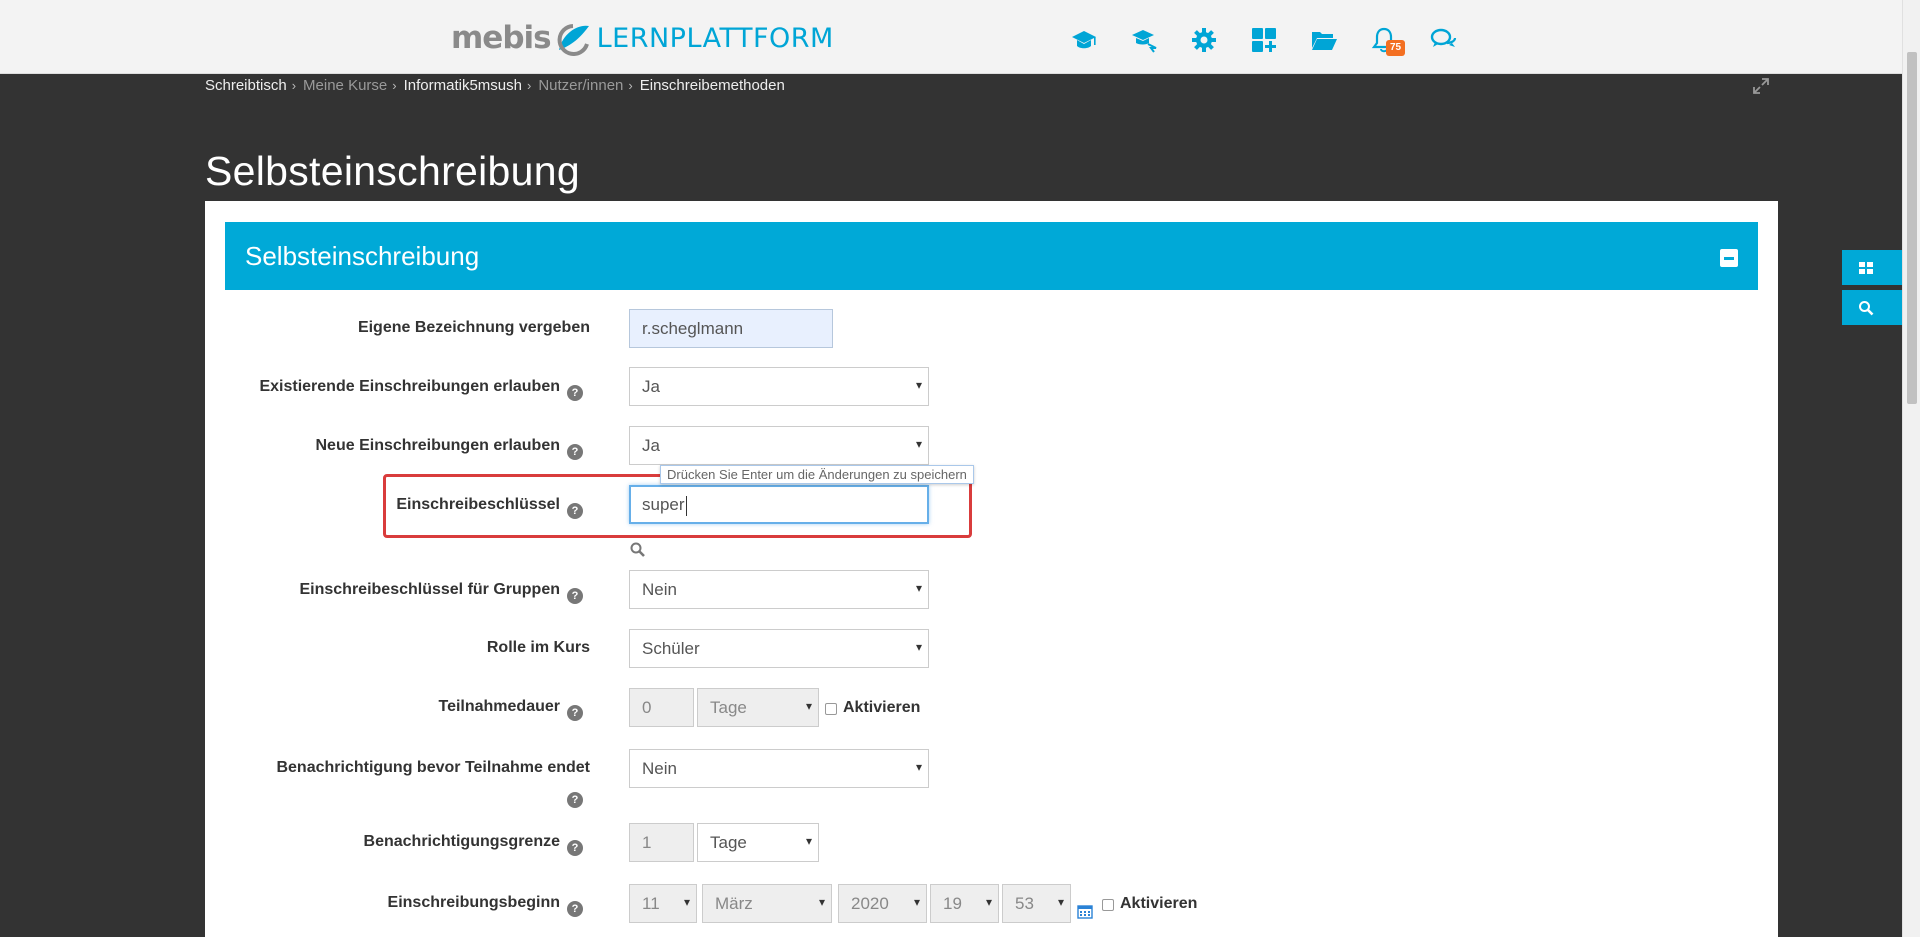  Describe the element at coordinates (663, 903) in the screenshot. I see `start-day-select: 11` at that location.